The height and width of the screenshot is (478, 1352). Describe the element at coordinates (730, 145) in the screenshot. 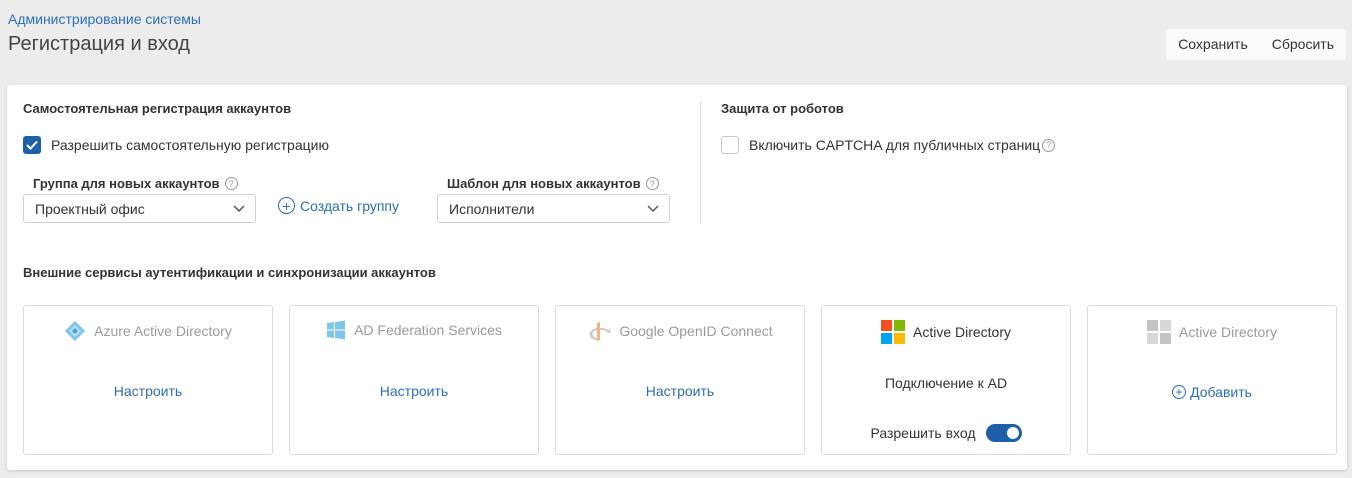

I see `captcha-checkbox` at that location.